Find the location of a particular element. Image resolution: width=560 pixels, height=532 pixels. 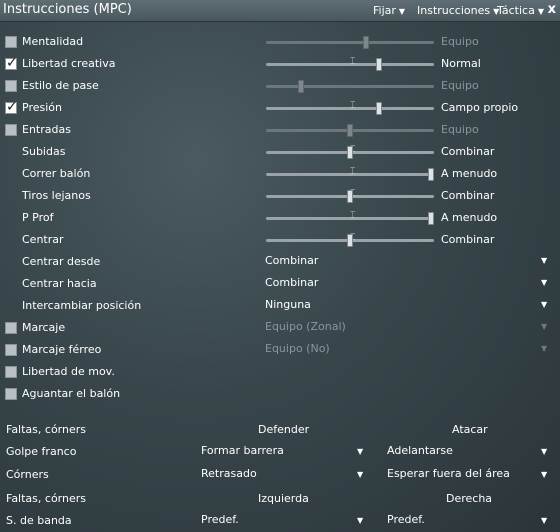

instruction-row-mentalidad: Mentalidad Equipo is located at coordinates (280, 43).